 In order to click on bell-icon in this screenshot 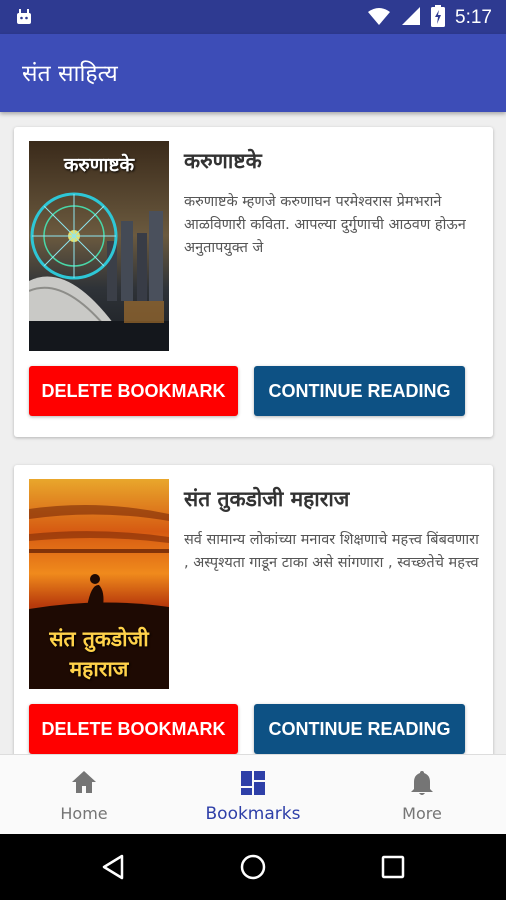, I will do `click(422, 783)`.